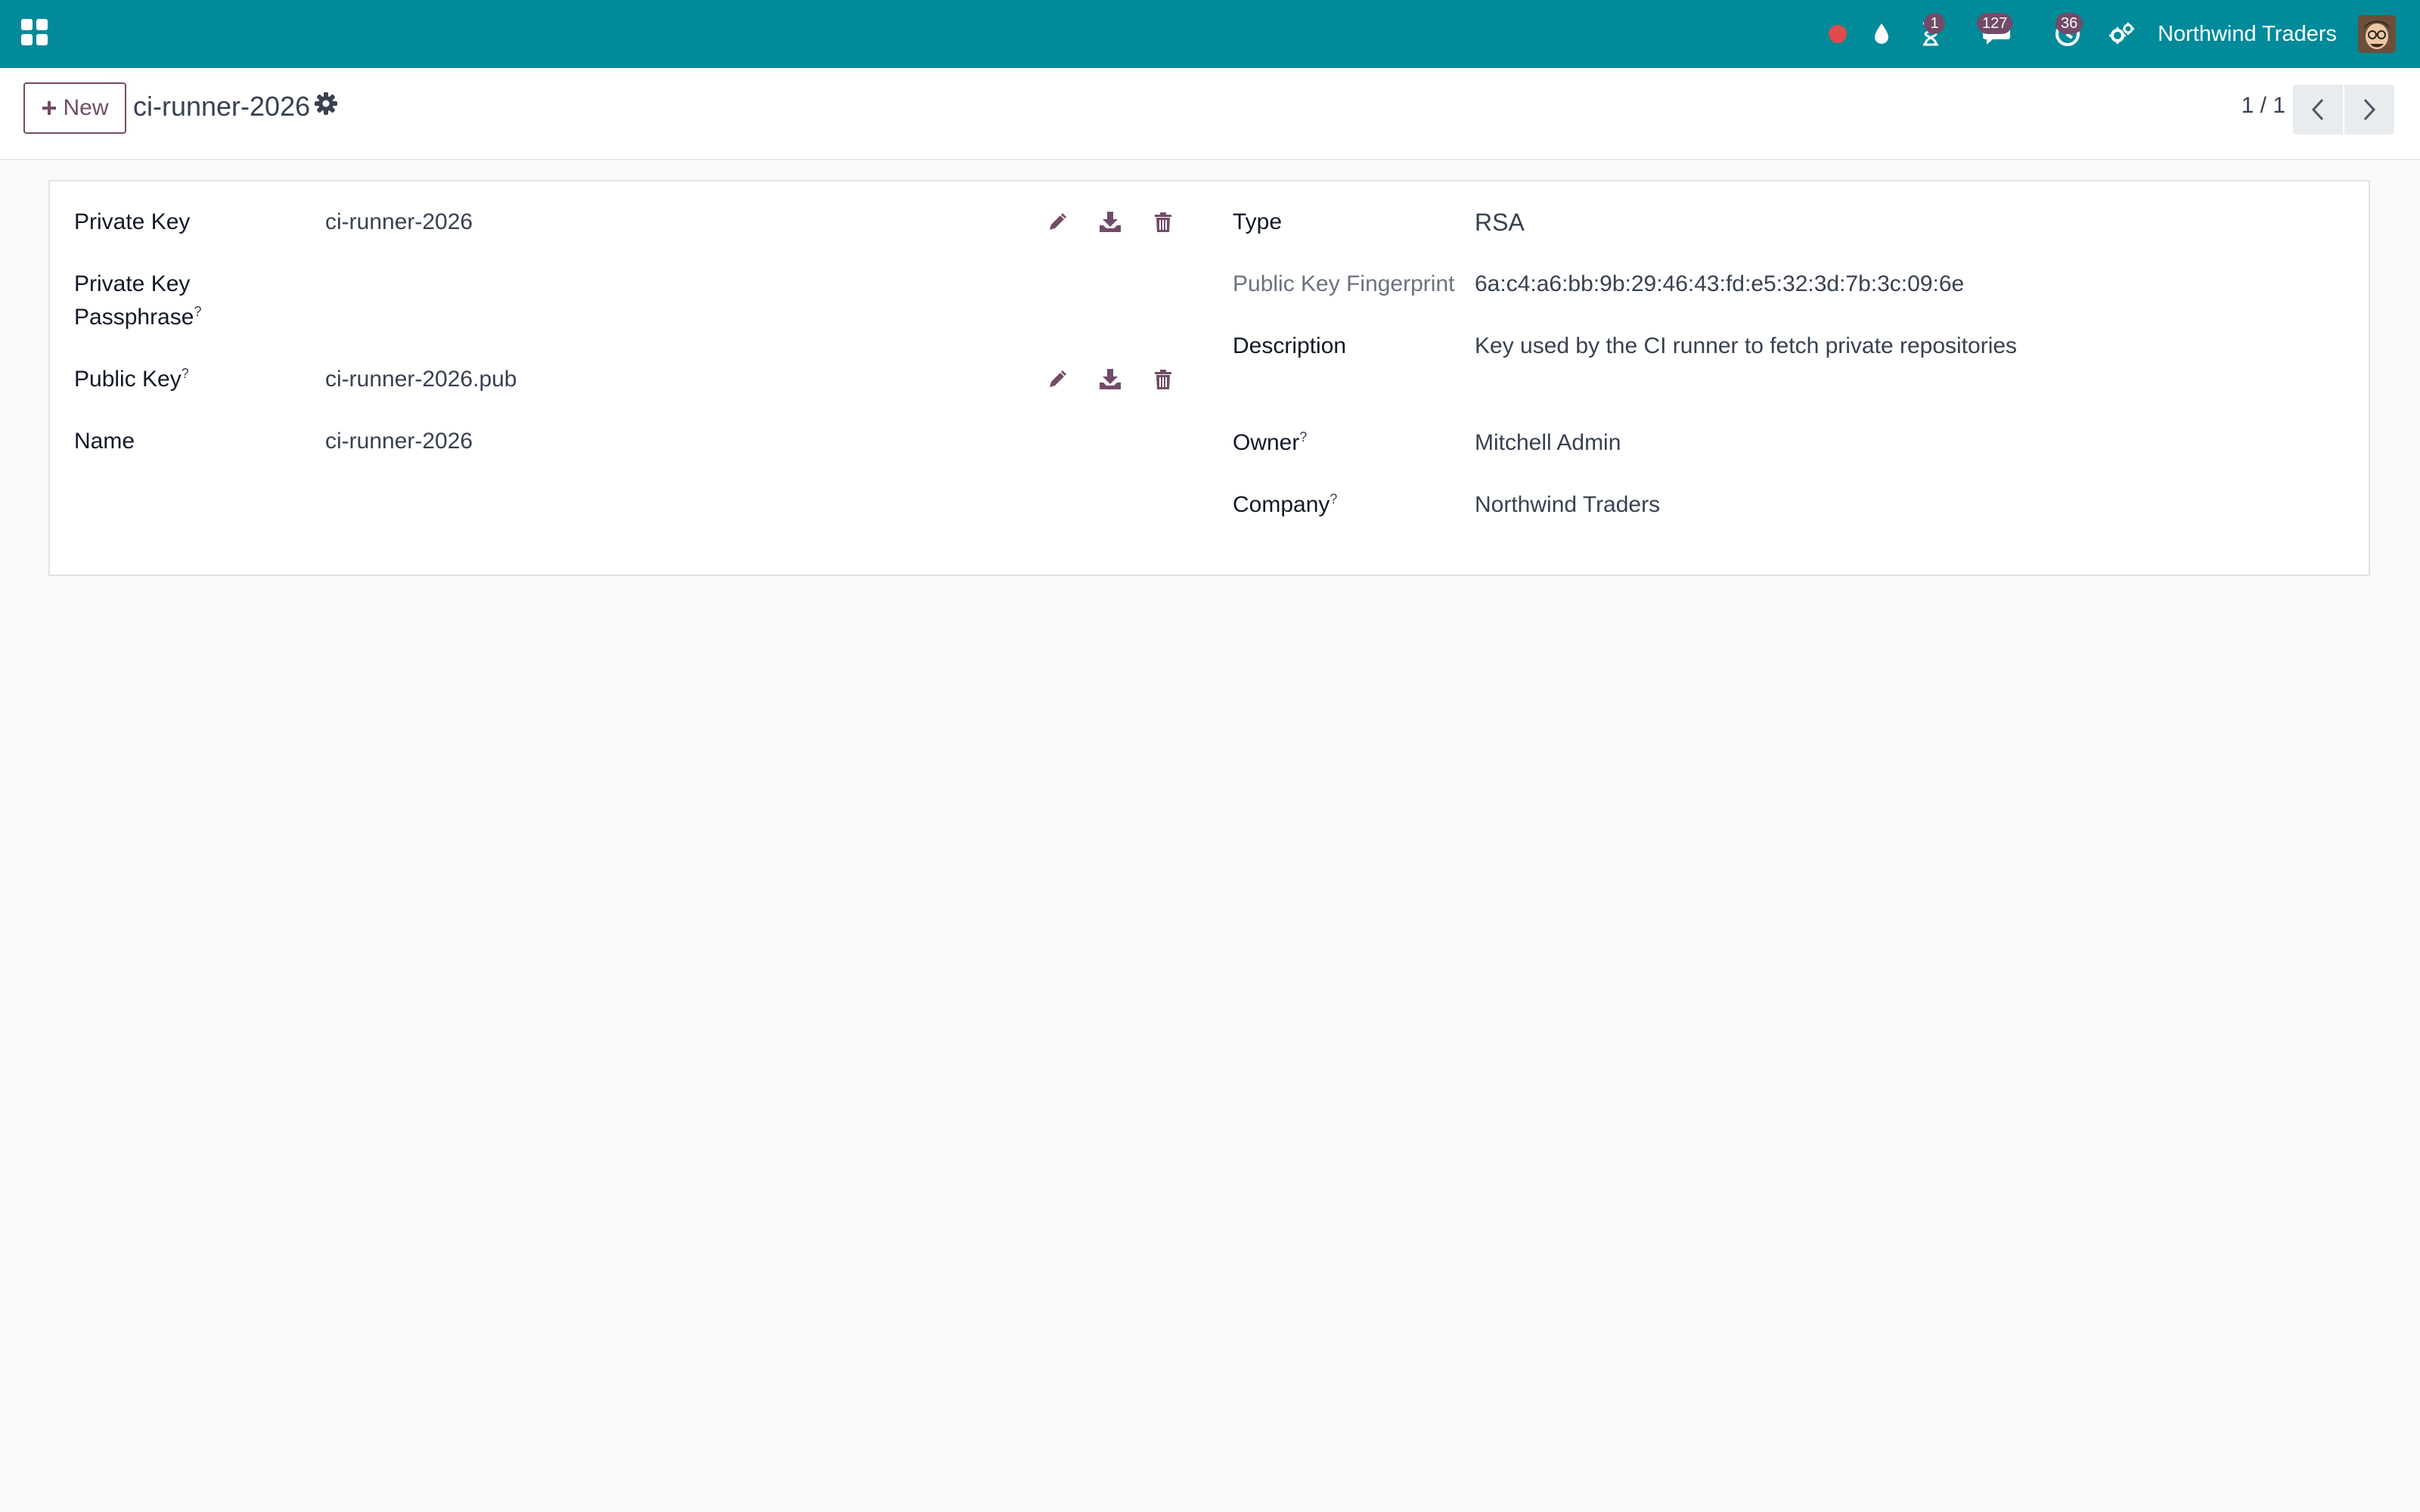  What do you see at coordinates (421, 379) in the screenshot?
I see `public-key-field: ci-runner-2026.pub` at bounding box center [421, 379].